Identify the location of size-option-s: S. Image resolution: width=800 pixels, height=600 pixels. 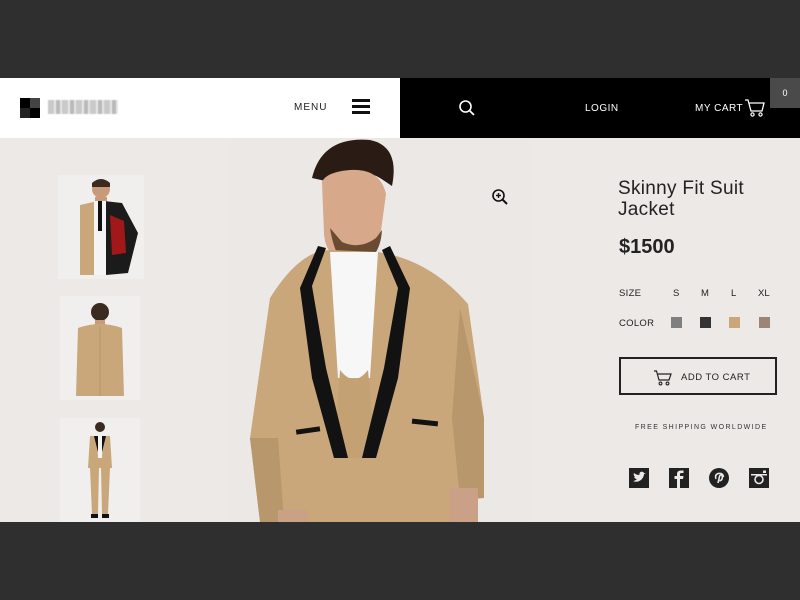
(676, 293).